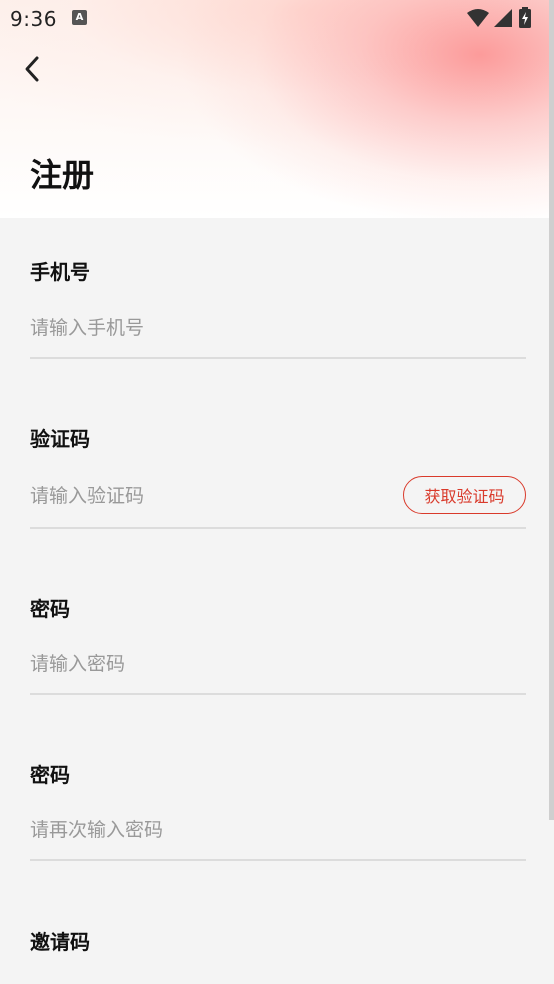 The image size is (554, 984). Describe the element at coordinates (210, 664) in the screenshot. I see `password-input` at that location.